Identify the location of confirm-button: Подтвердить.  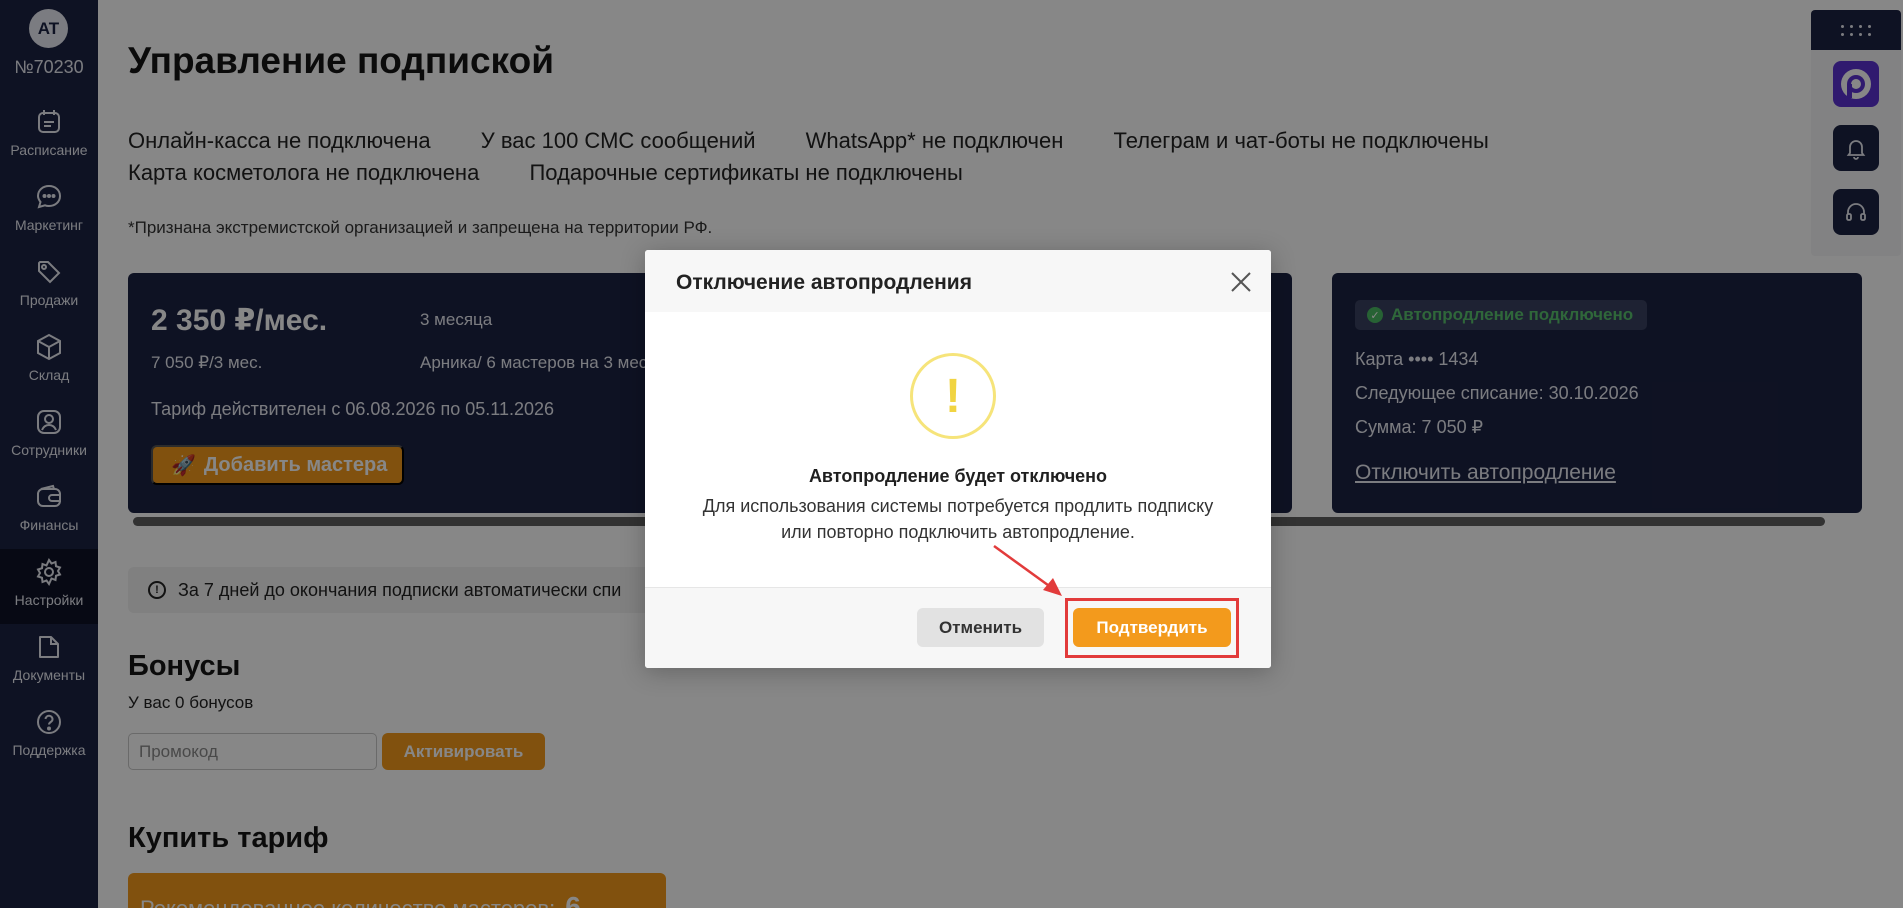
(1152, 627).